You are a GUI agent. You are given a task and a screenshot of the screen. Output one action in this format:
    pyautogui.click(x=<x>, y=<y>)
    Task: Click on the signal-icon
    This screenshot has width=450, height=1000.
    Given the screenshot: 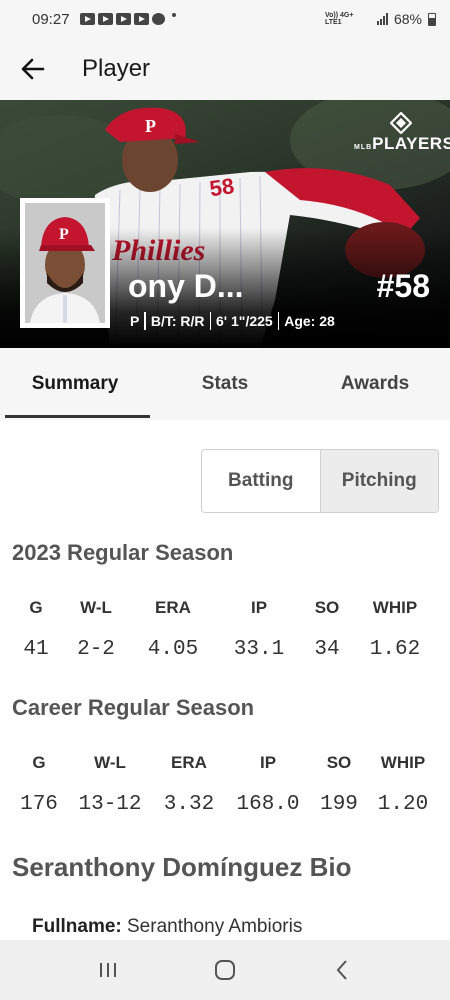 What is the action you would take?
    pyautogui.click(x=382, y=19)
    